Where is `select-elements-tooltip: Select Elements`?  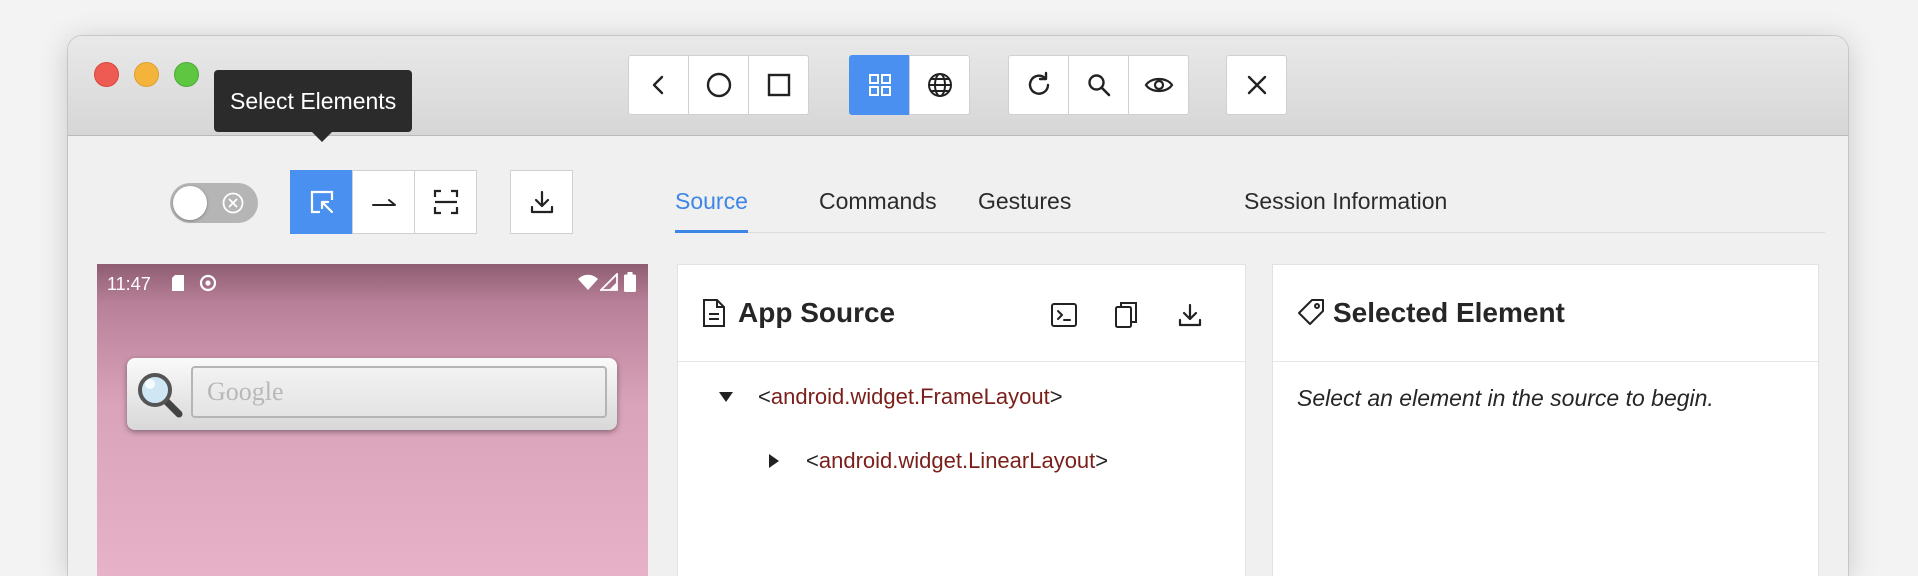
select-elements-tooltip: Select Elements is located at coordinates (313, 106).